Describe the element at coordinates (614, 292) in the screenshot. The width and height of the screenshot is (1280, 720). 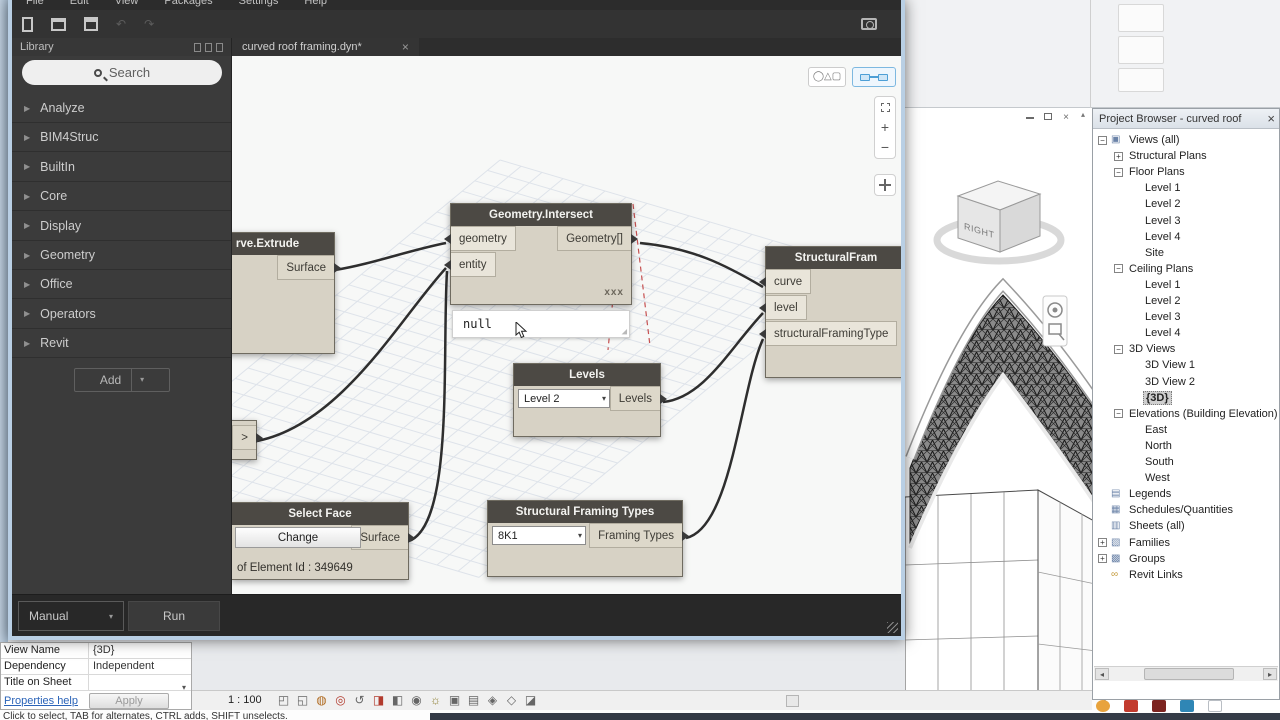
I see `lacing-label: xxx` at that location.